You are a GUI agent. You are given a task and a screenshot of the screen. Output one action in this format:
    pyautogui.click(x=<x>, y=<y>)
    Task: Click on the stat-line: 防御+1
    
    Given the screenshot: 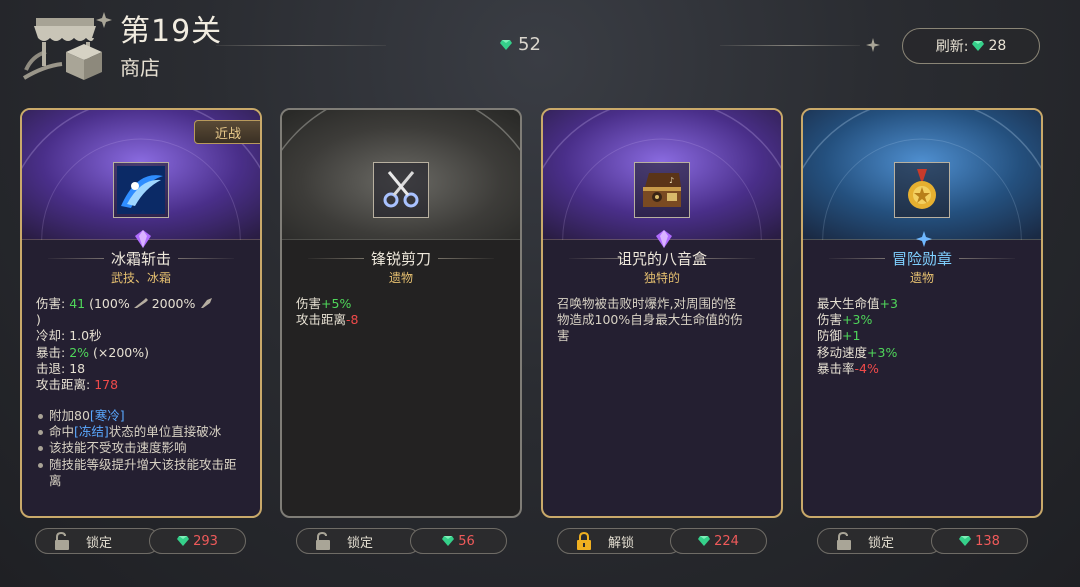 What is the action you would take?
    pyautogui.click(x=857, y=336)
    